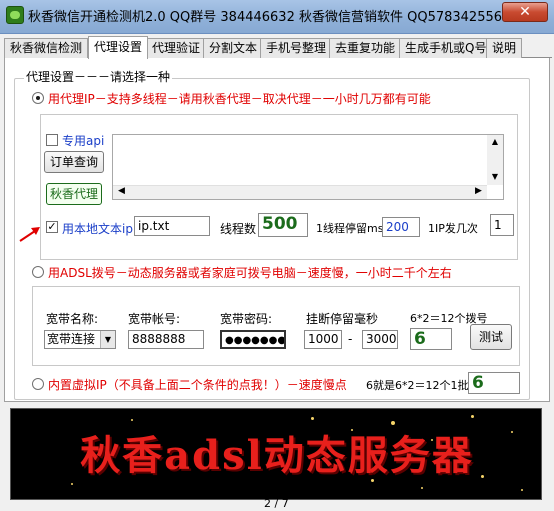  What do you see at coordinates (197, 385) in the screenshot?
I see `virtual-ip-option-label: 内置虚拟IP（不具备上面二个条件的点我！）－速度慢点` at bounding box center [197, 385].